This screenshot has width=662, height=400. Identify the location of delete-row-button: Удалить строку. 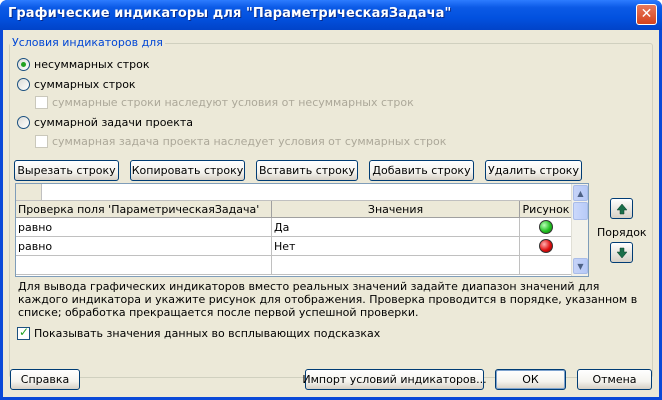
(533, 170).